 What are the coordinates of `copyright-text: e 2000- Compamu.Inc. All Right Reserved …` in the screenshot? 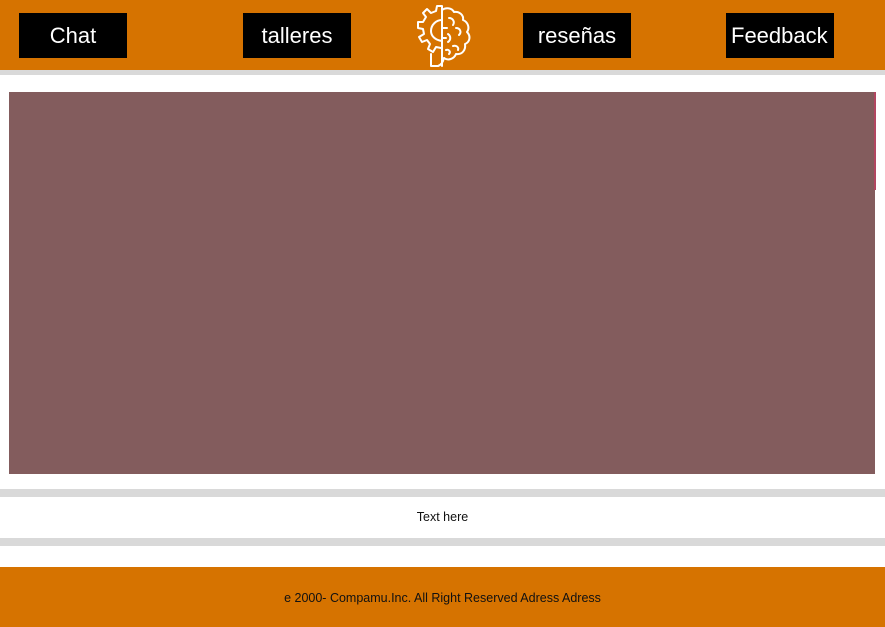 It's located at (442, 598).